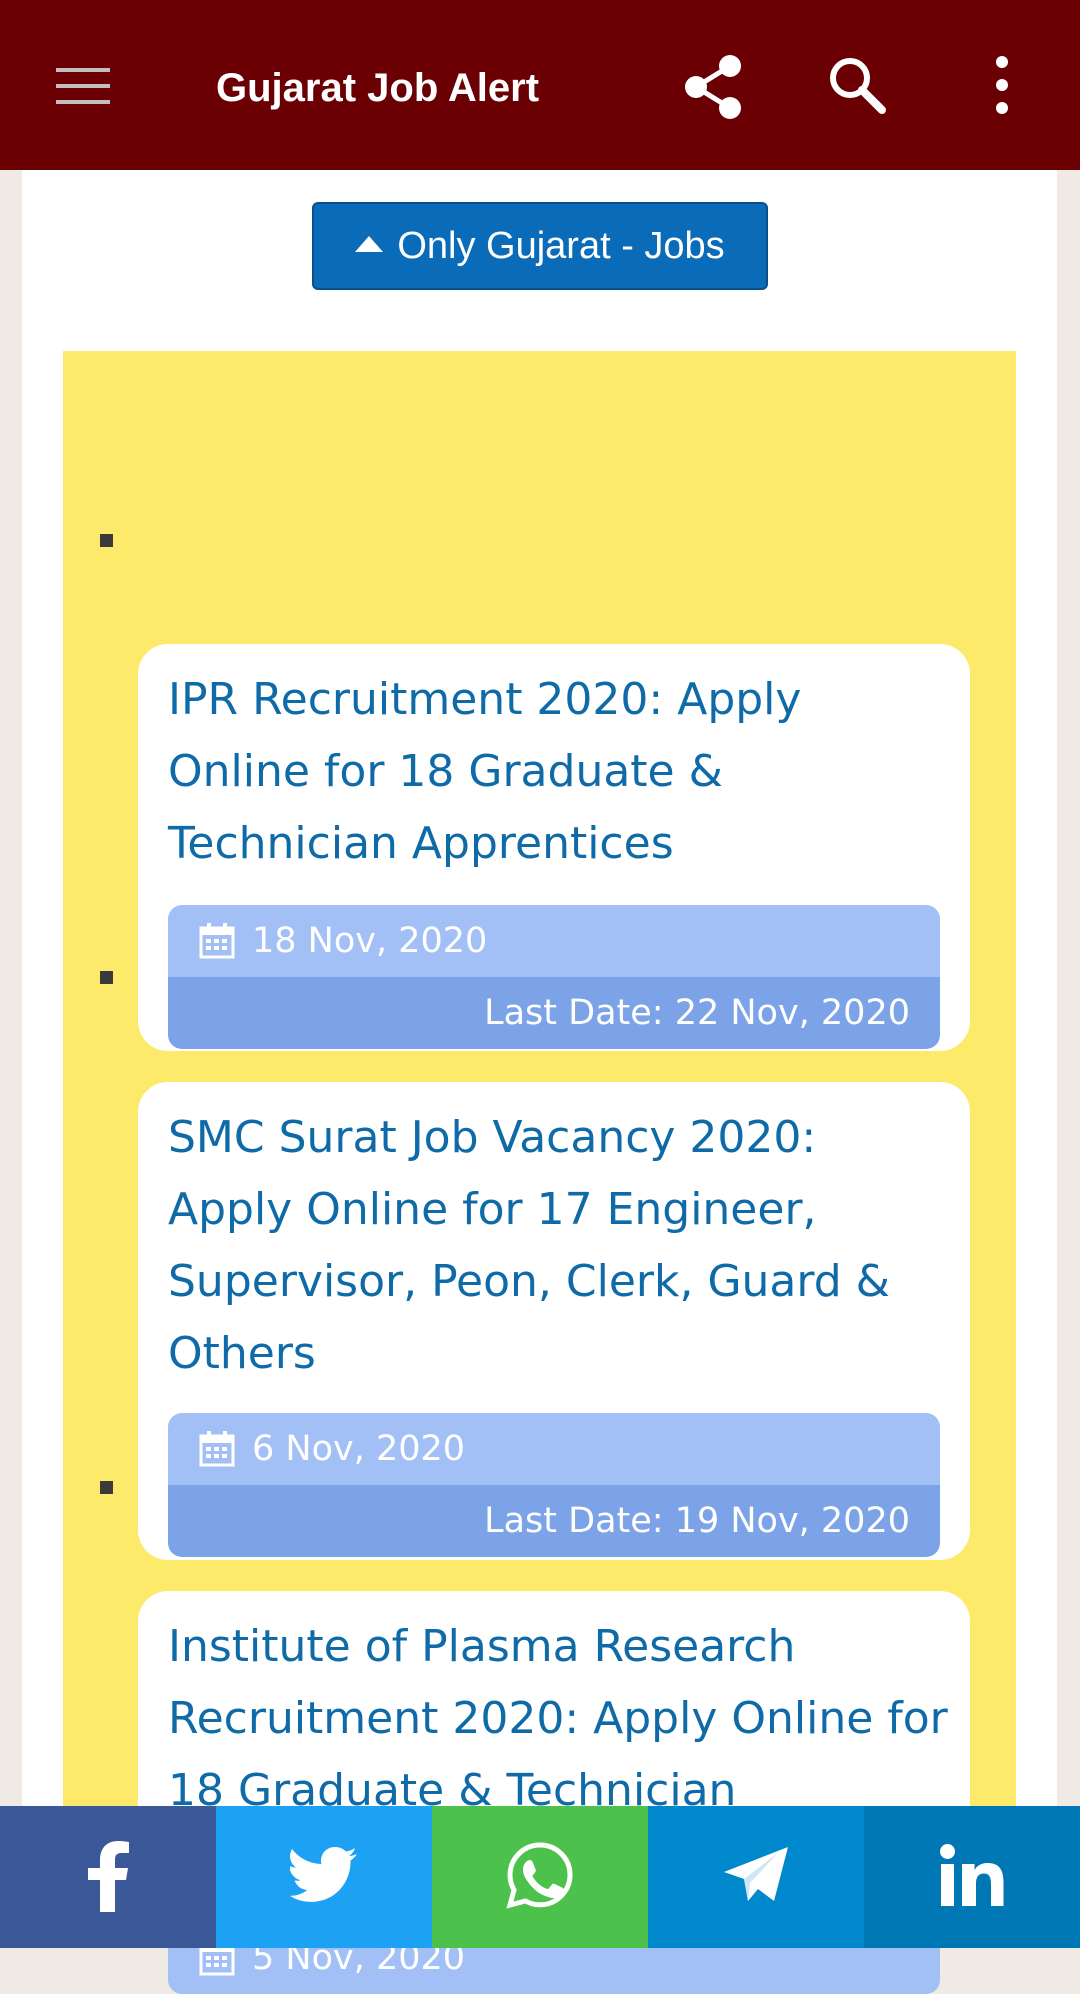 Image resolution: width=1080 pixels, height=1994 pixels. What do you see at coordinates (561, 245) in the screenshot?
I see `filter-button-label: Only Gujarat - Jobs` at bounding box center [561, 245].